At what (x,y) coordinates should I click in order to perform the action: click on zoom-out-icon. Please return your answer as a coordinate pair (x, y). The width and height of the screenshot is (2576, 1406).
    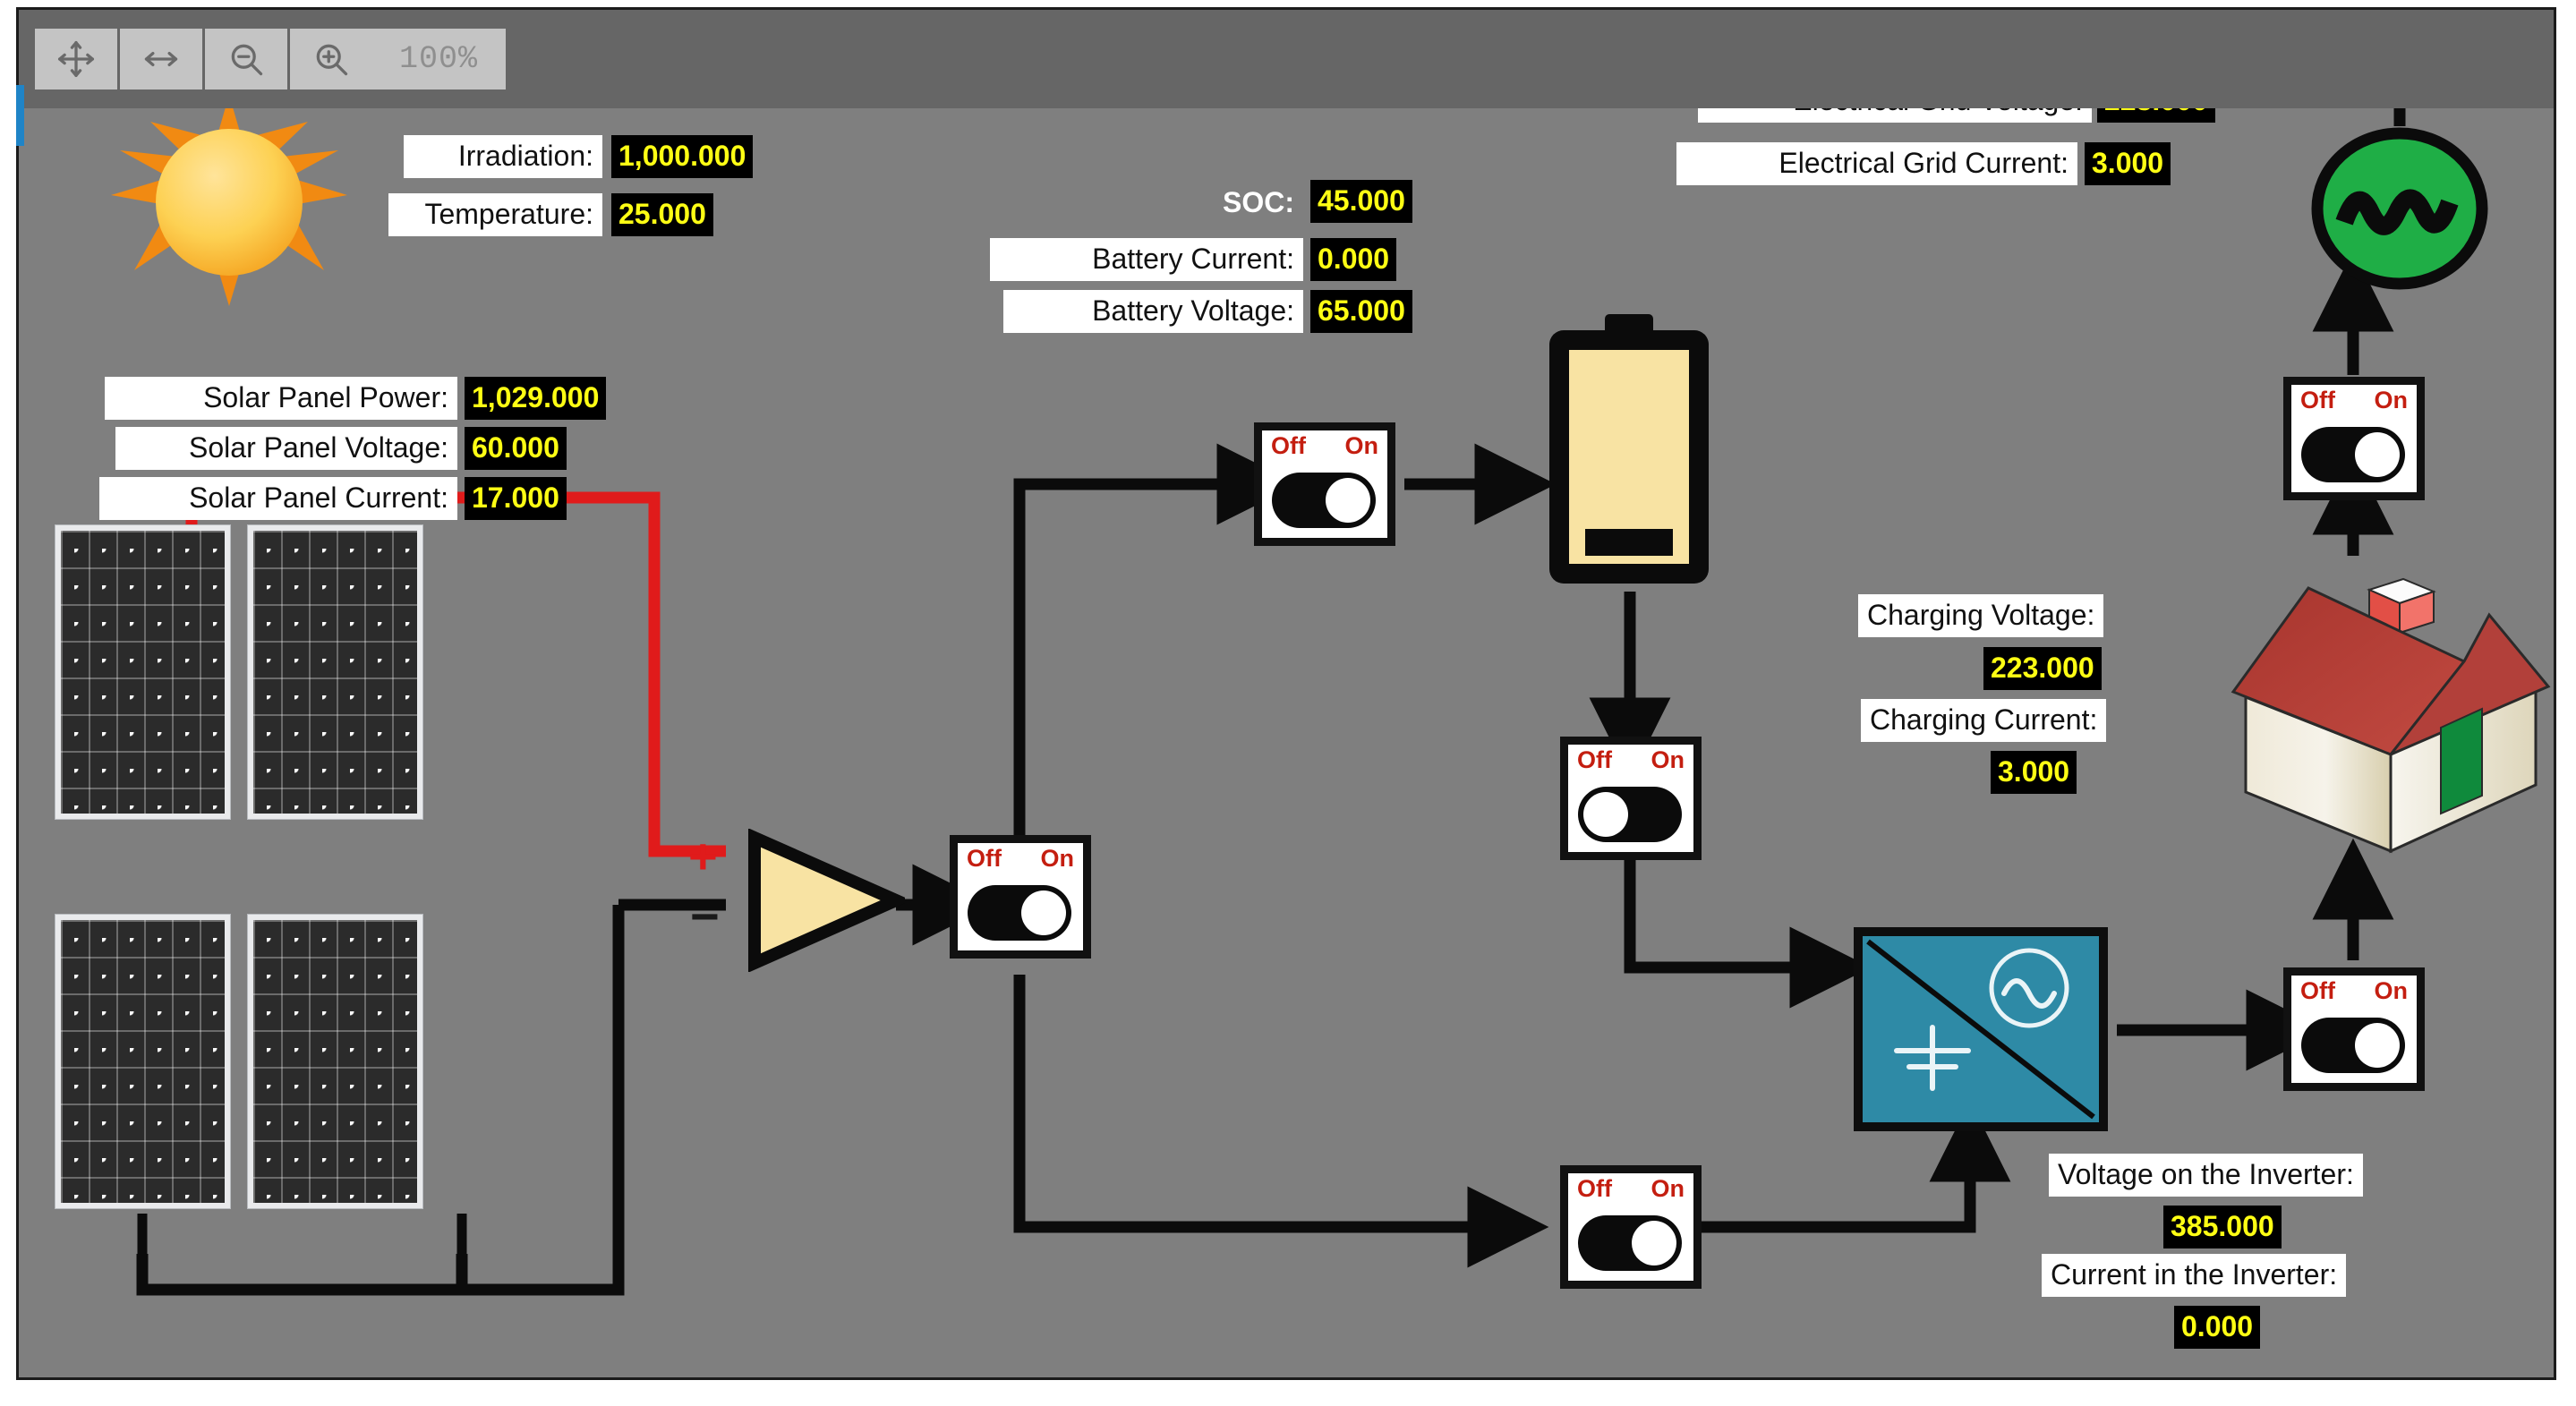
    Looking at the image, I should click on (246, 59).